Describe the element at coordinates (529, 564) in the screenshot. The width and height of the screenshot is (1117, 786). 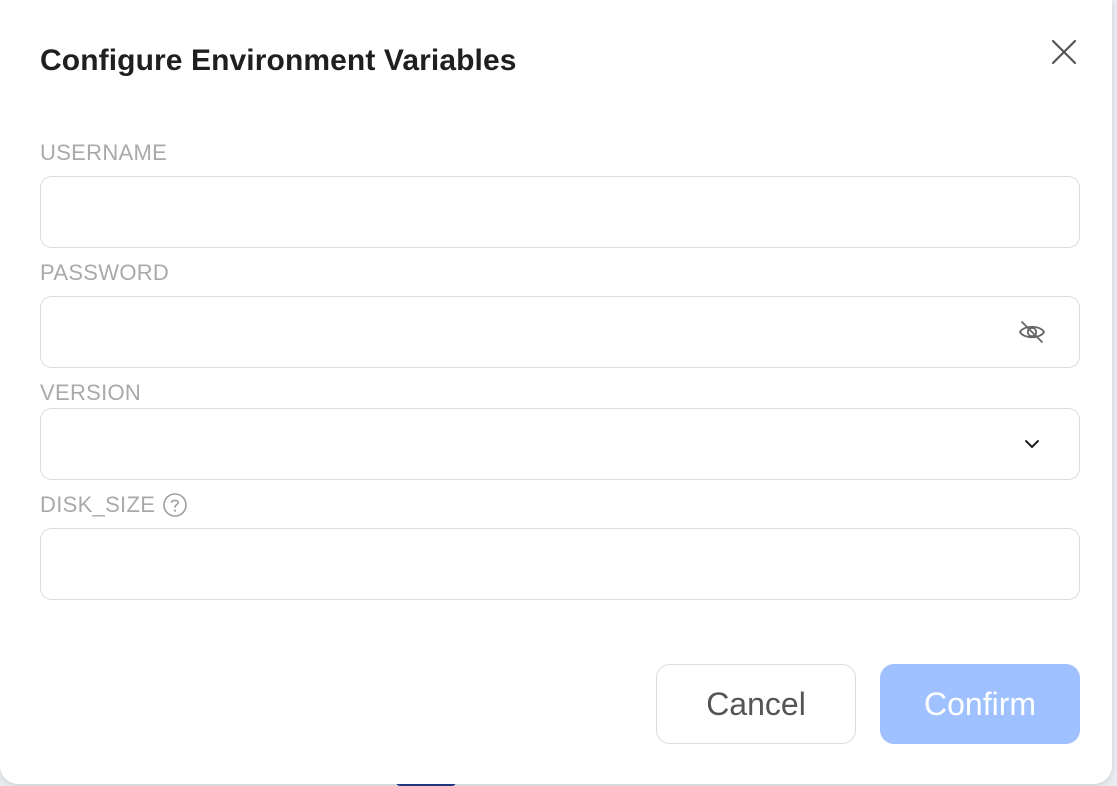
I see `disk-size-input` at that location.